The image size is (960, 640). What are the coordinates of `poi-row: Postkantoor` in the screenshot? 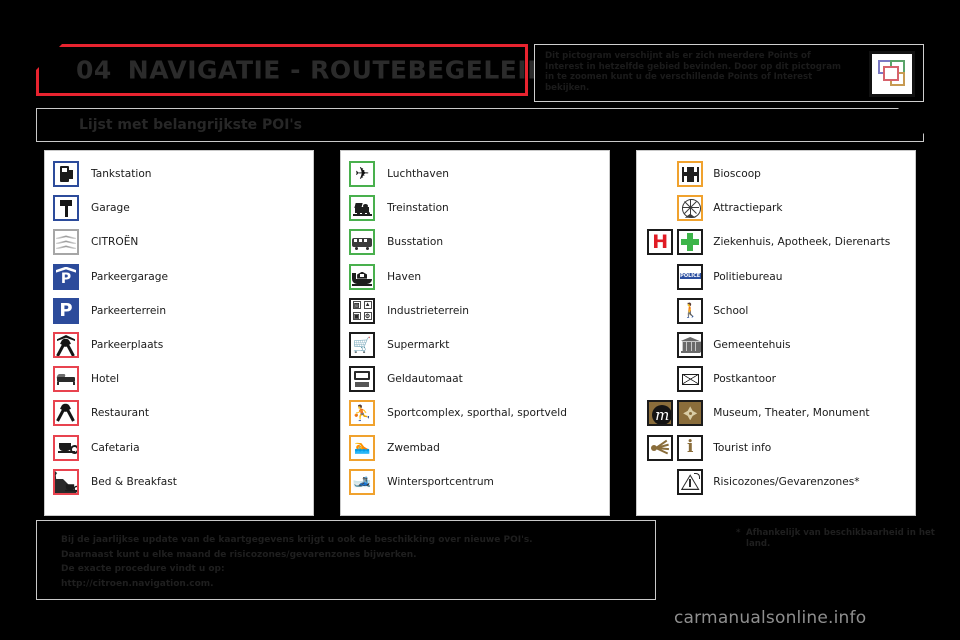 It's located at (776, 379).